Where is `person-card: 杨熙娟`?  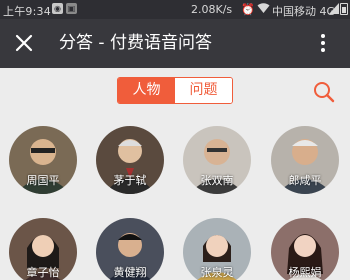
person-card: 杨熙娟 is located at coordinates (305, 249).